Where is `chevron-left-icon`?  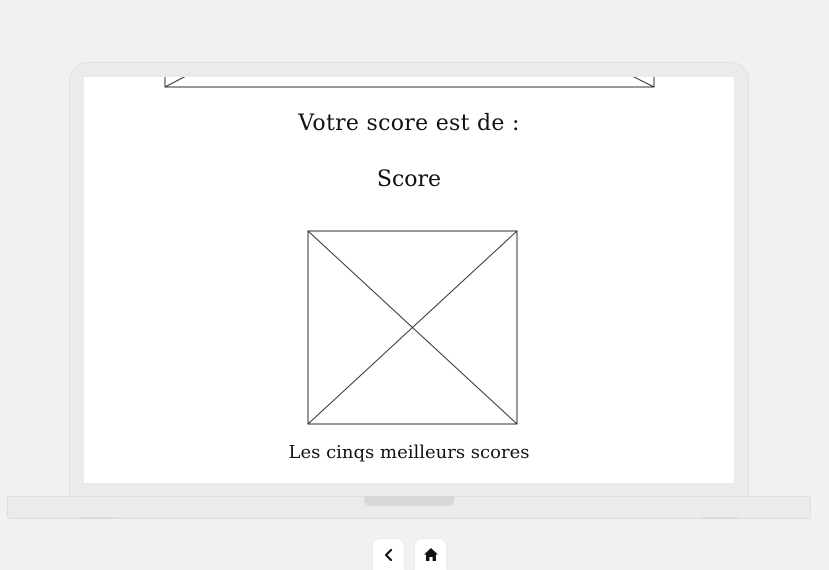 chevron-left-icon is located at coordinates (388, 554).